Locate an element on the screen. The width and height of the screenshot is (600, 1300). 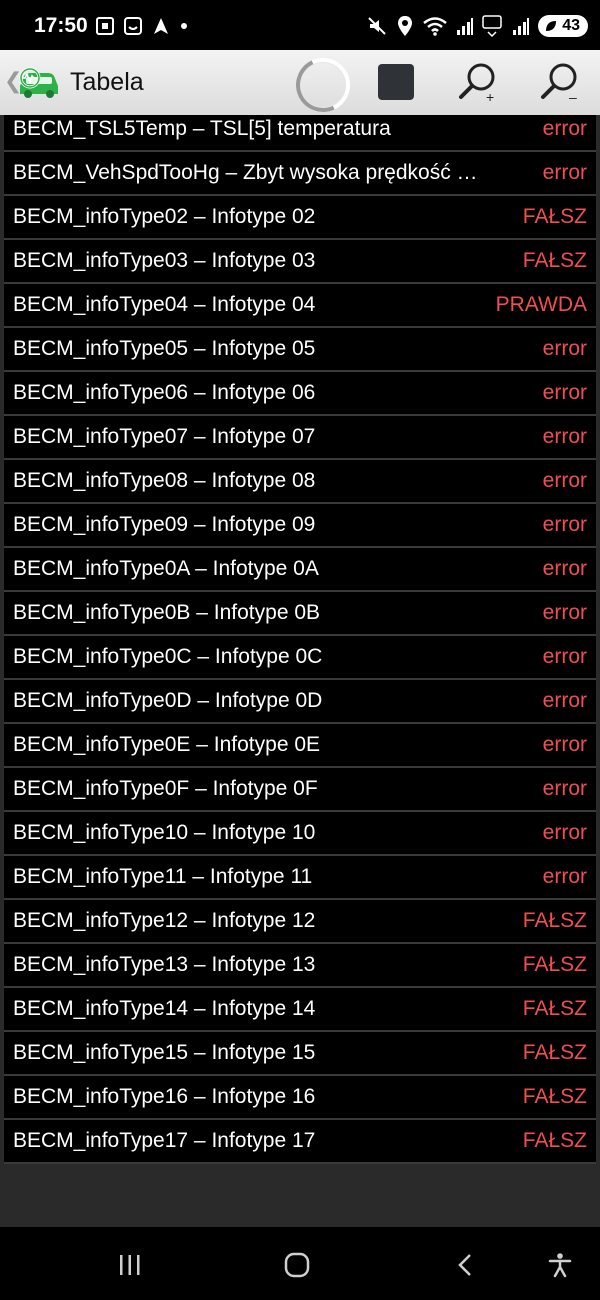
status-left-icons is located at coordinates (142, 26).